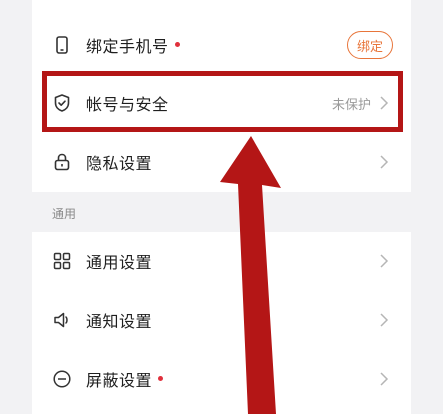 The height and width of the screenshot is (414, 443). What do you see at coordinates (221, 45) in the screenshot?
I see `row-bind-phone: 绑定手机号 绑定` at bounding box center [221, 45].